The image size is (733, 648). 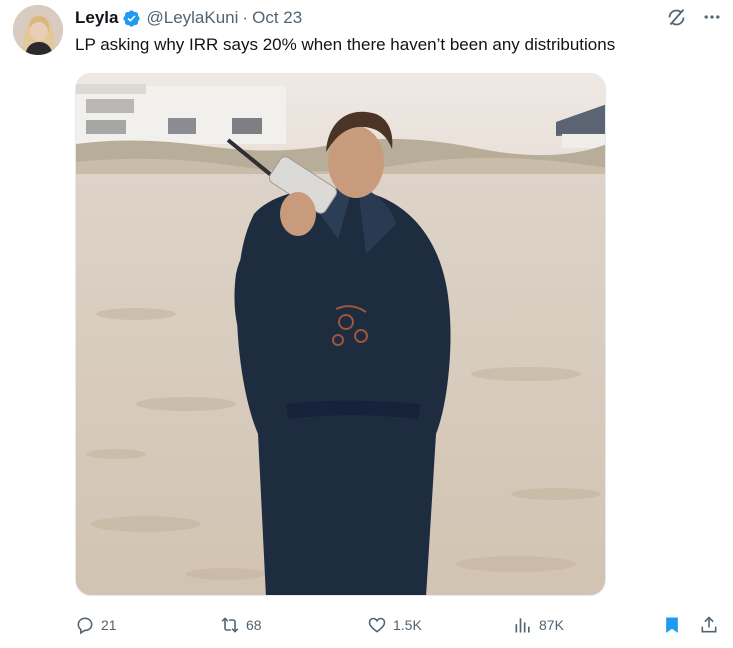 I want to click on tweet-actions: 21 68 1.5K 87K, so click(x=400, y=625).